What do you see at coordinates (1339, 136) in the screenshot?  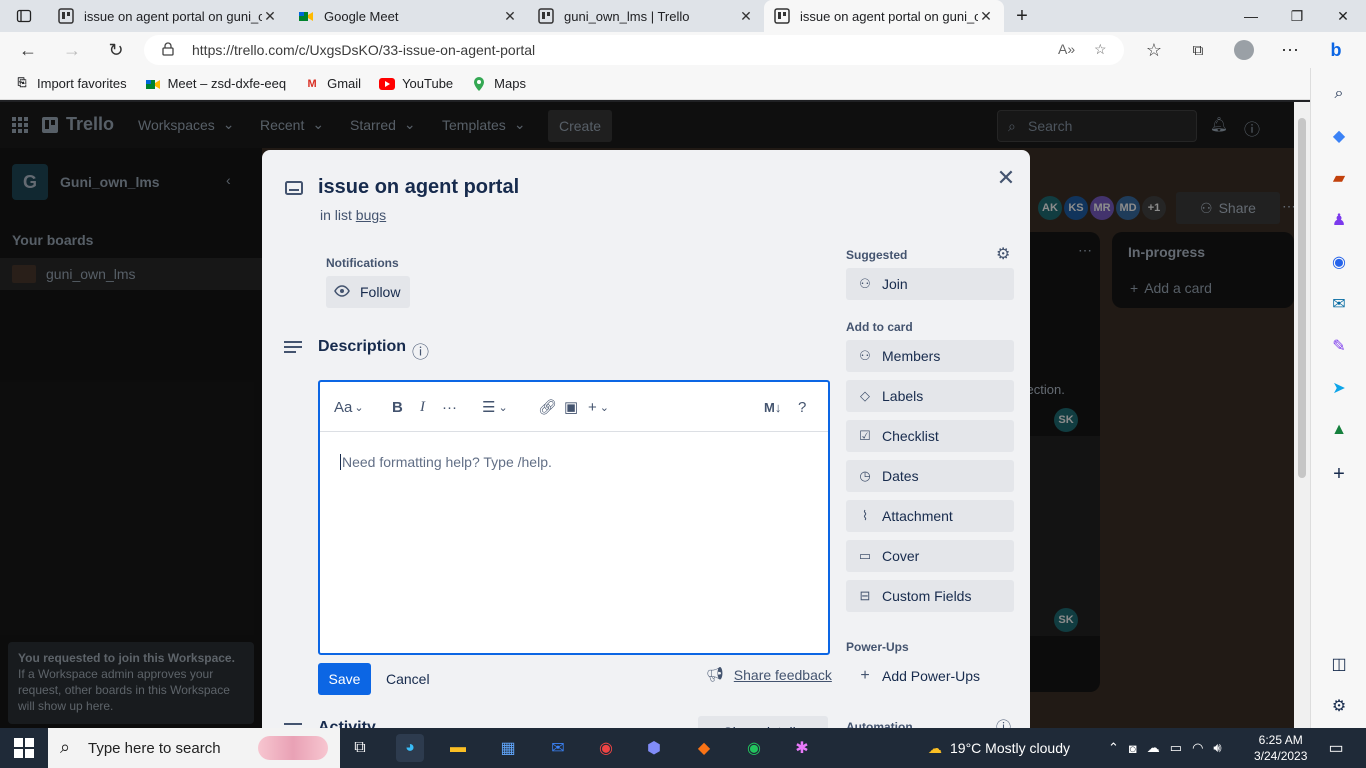 I see `shopping-tag-icon: ◆` at bounding box center [1339, 136].